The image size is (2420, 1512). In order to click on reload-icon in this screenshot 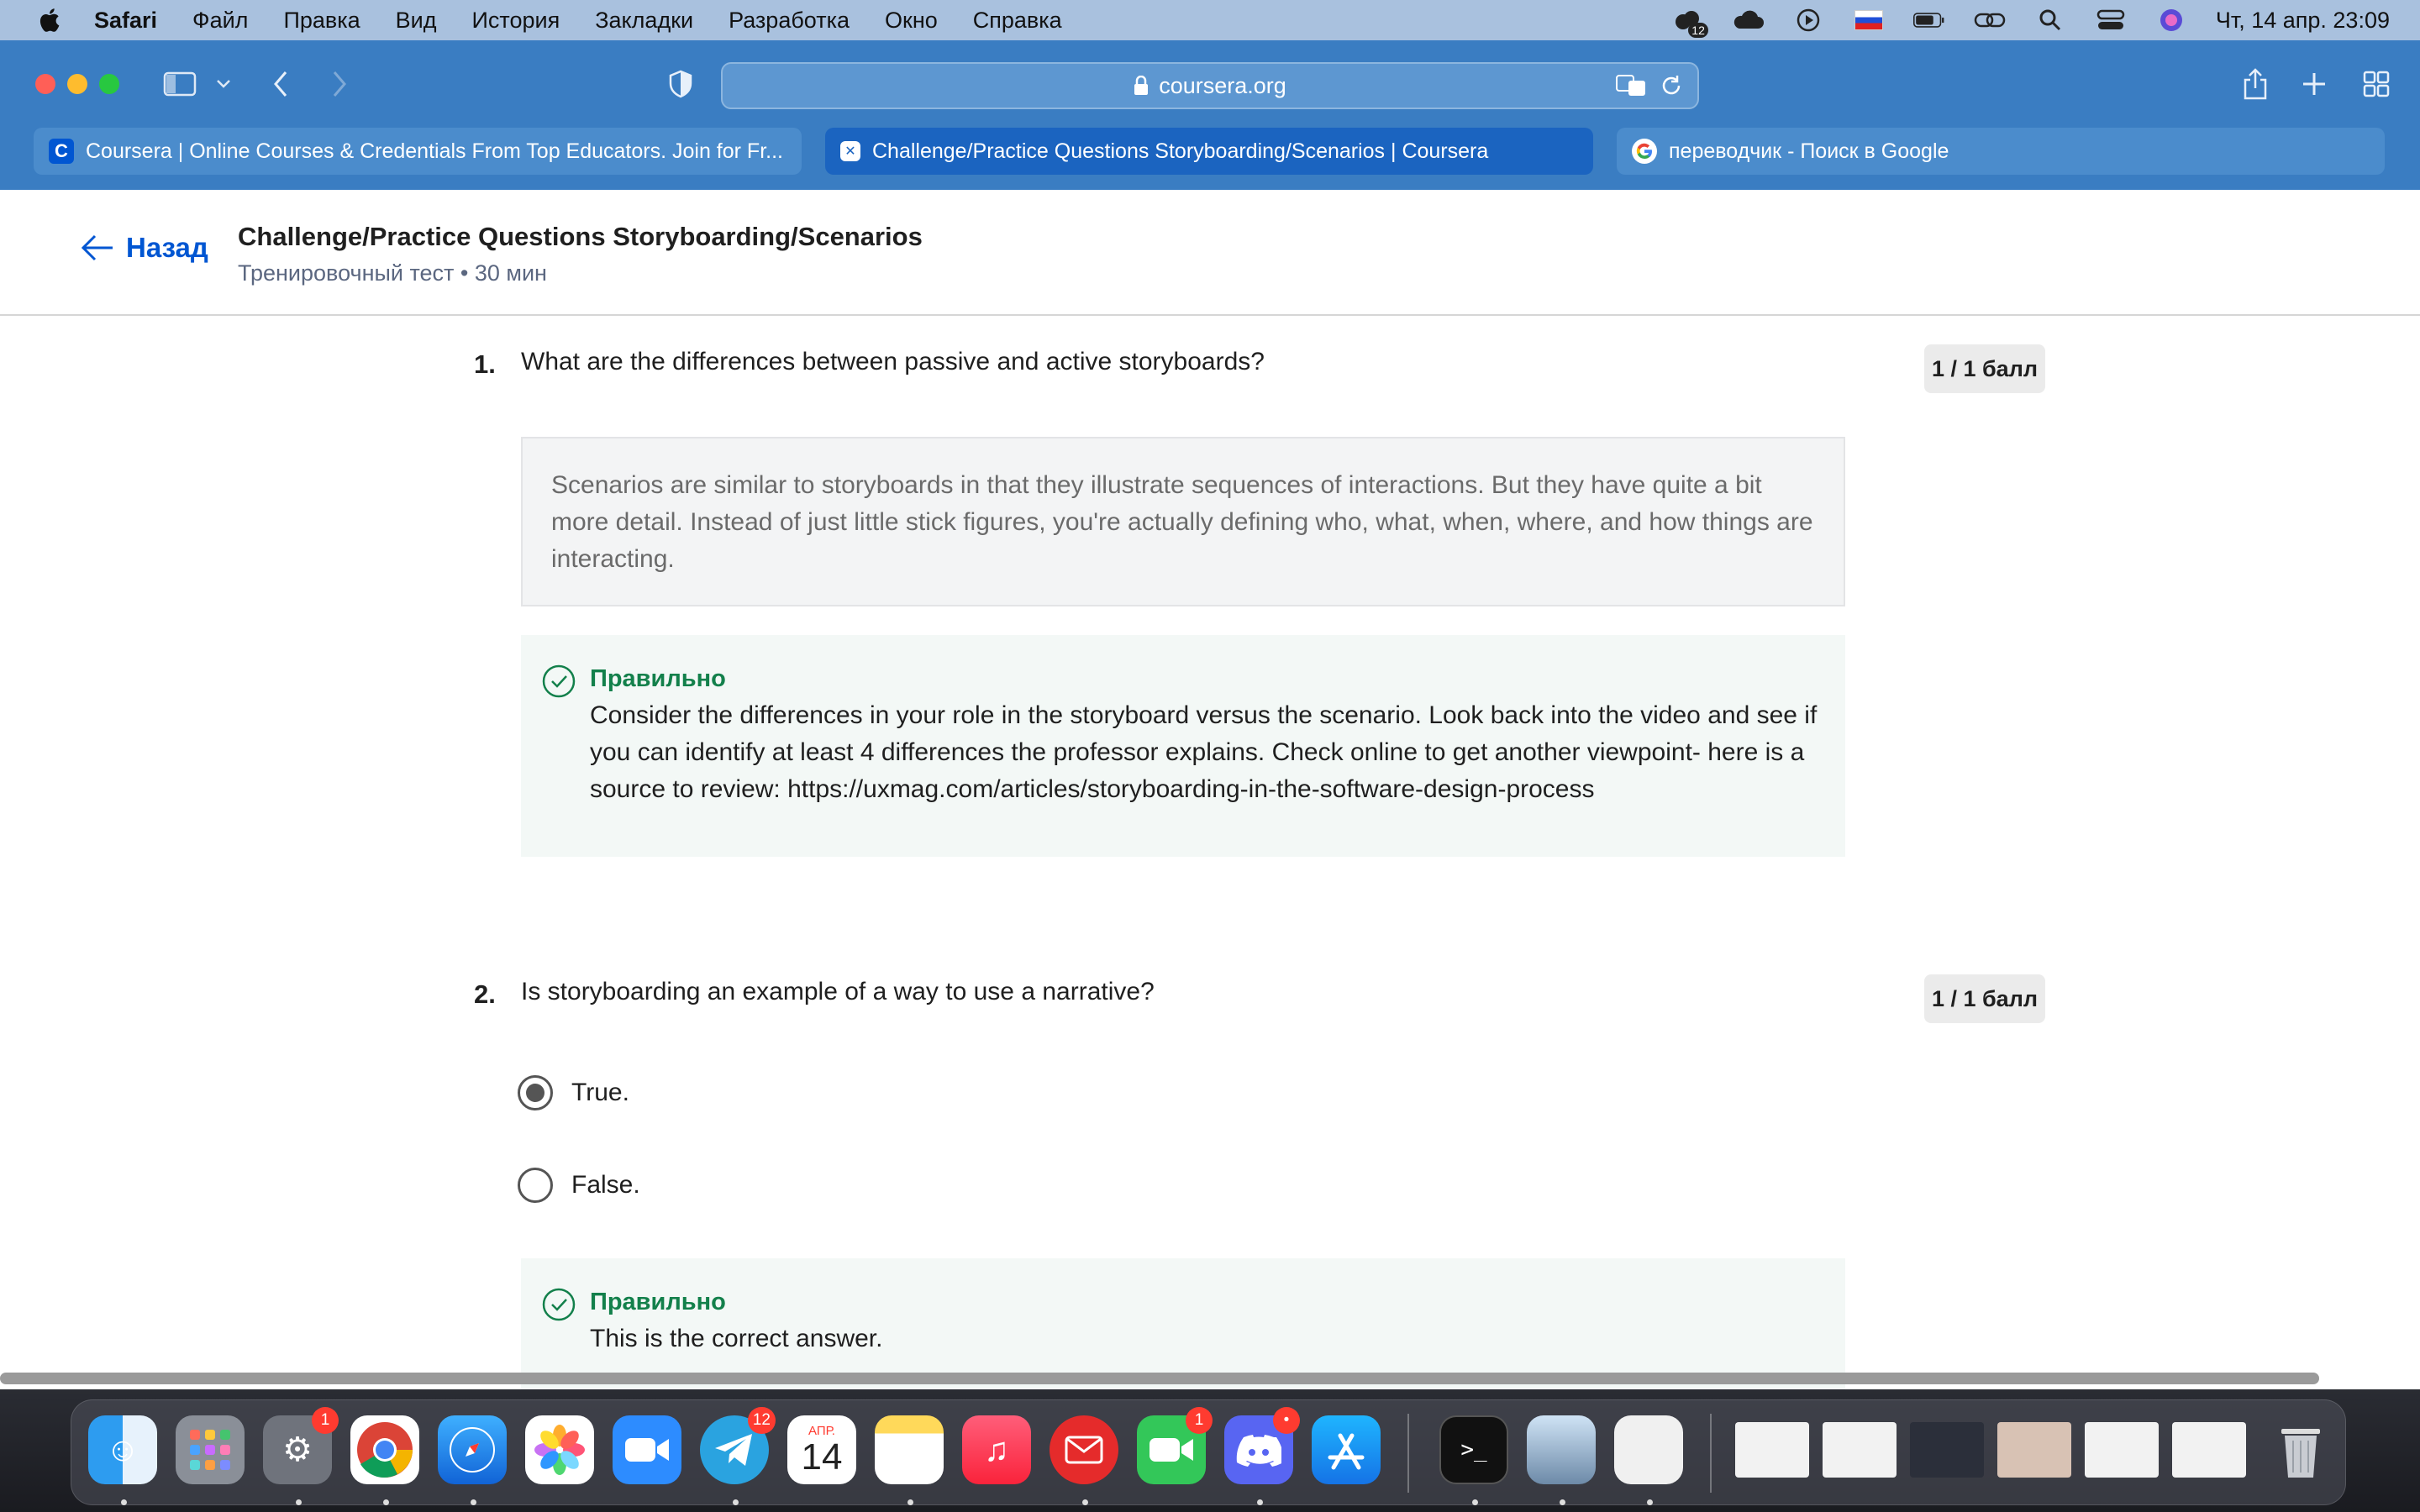, I will do `click(1671, 85)`.